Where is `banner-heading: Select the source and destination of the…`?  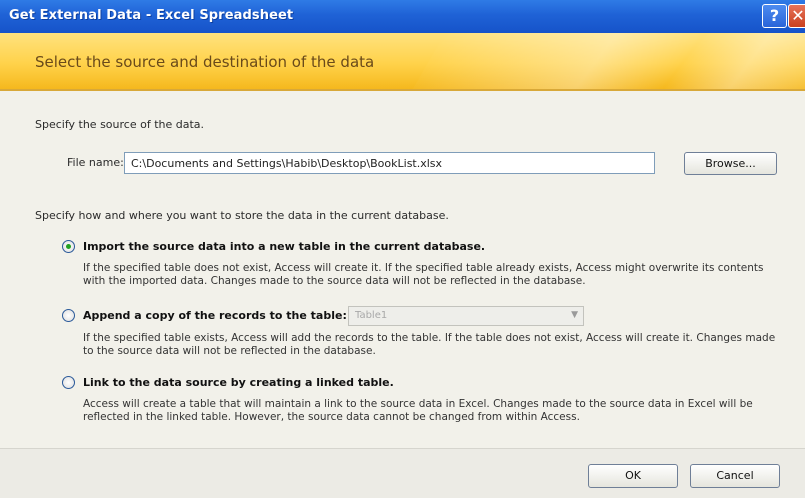 banner-heading: Select the source and destination of the… is located at coordinates (205, 62).